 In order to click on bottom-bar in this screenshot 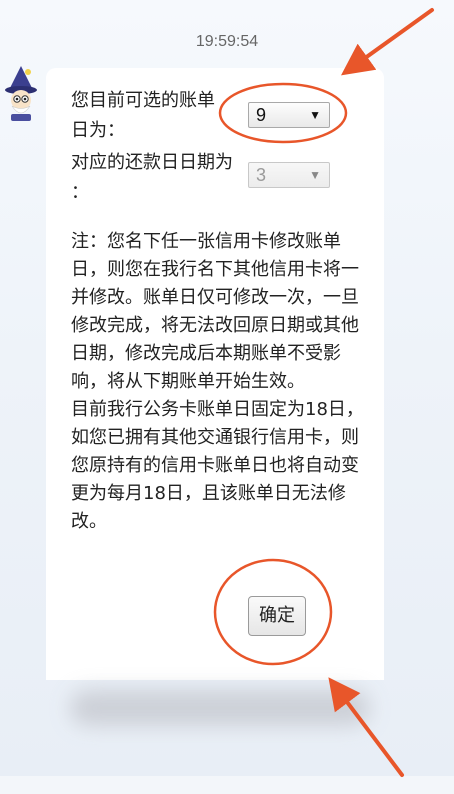, I will do `click(227, 785)`.